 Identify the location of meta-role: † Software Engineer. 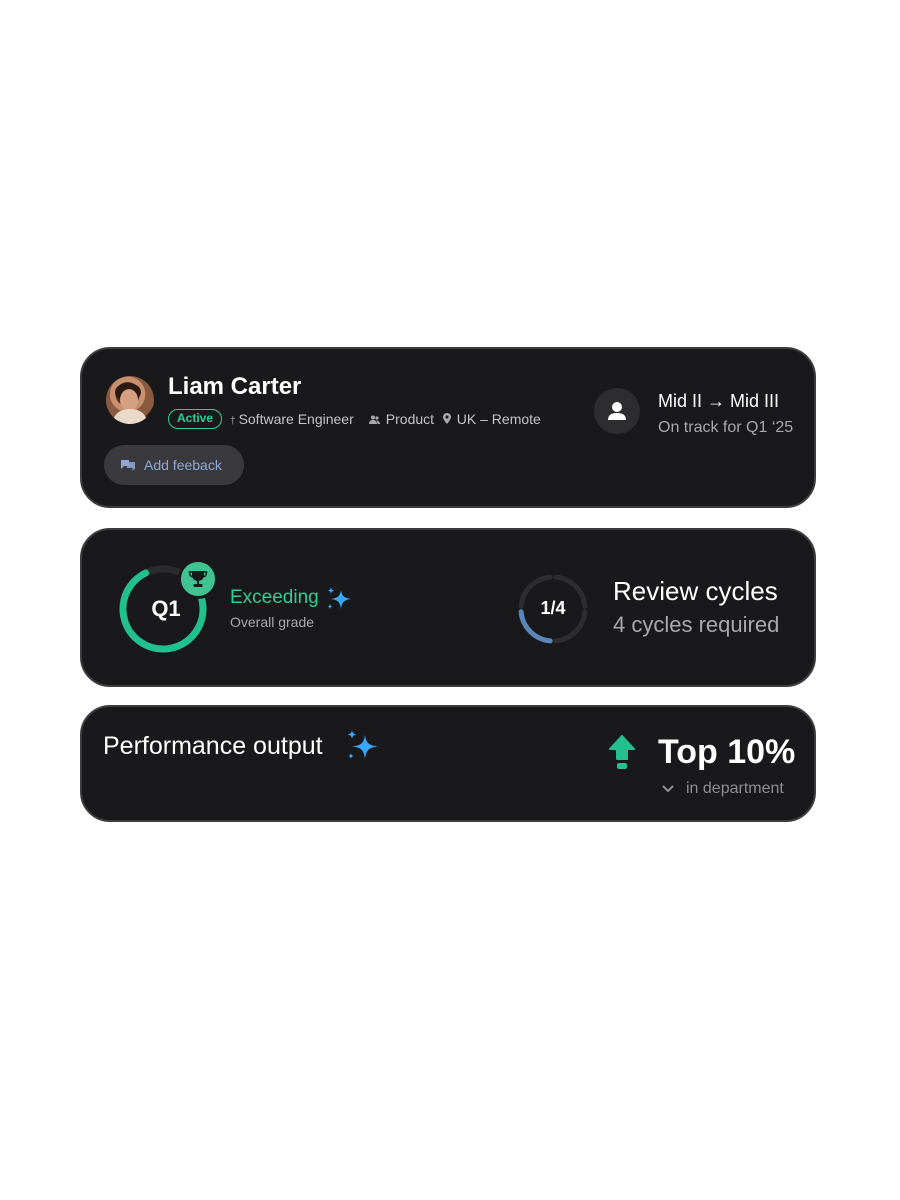
(292, 419).